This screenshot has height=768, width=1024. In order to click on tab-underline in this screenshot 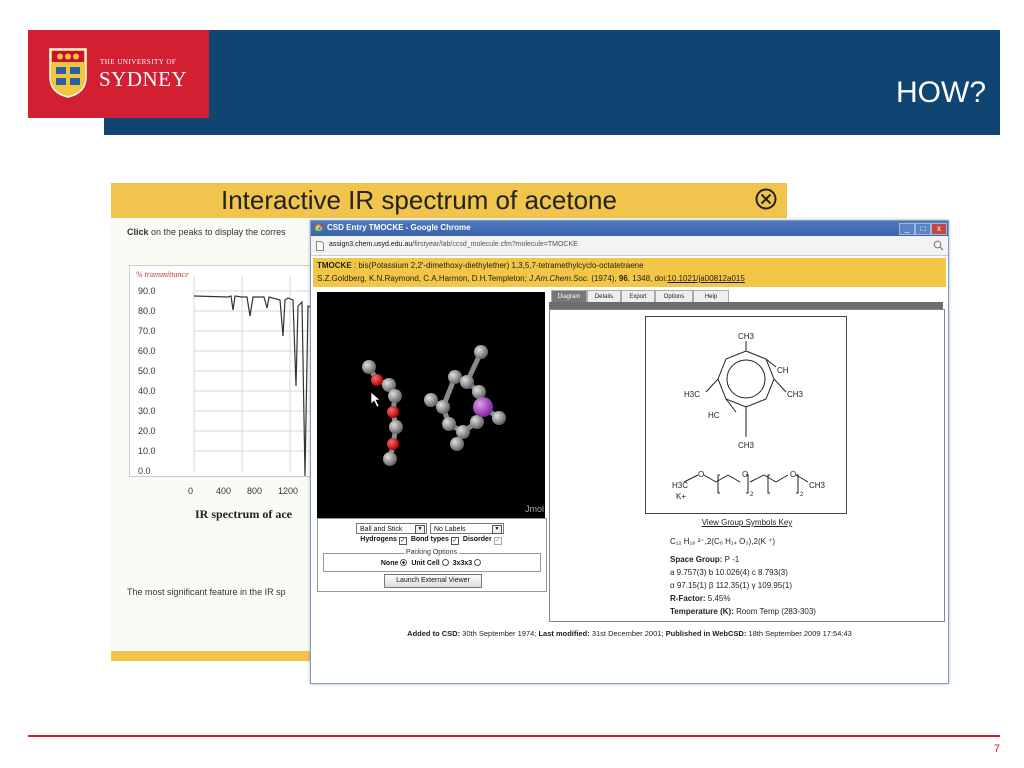, I will do `click(746, 305)`.